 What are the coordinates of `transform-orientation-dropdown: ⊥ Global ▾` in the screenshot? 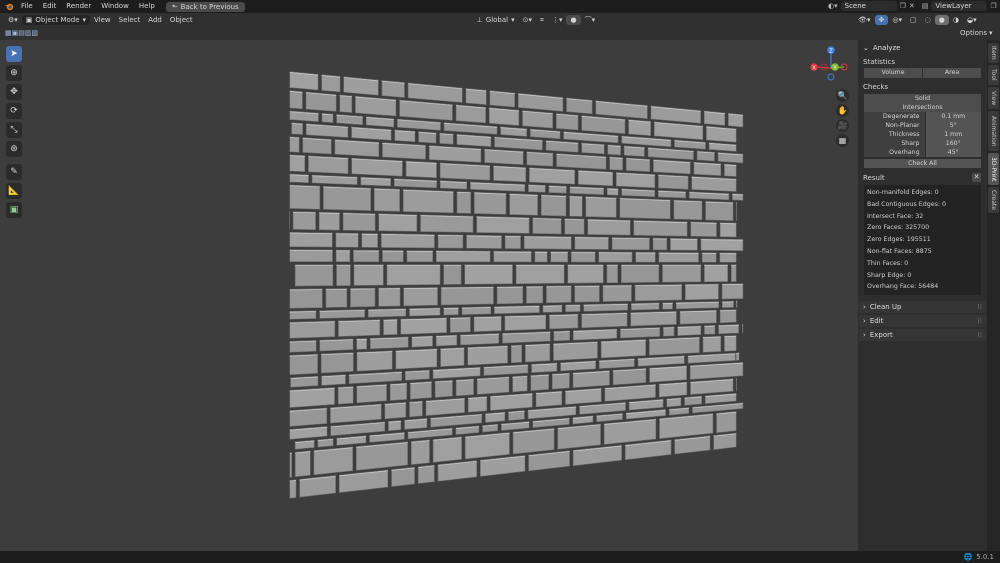 It's located at (496, 20).